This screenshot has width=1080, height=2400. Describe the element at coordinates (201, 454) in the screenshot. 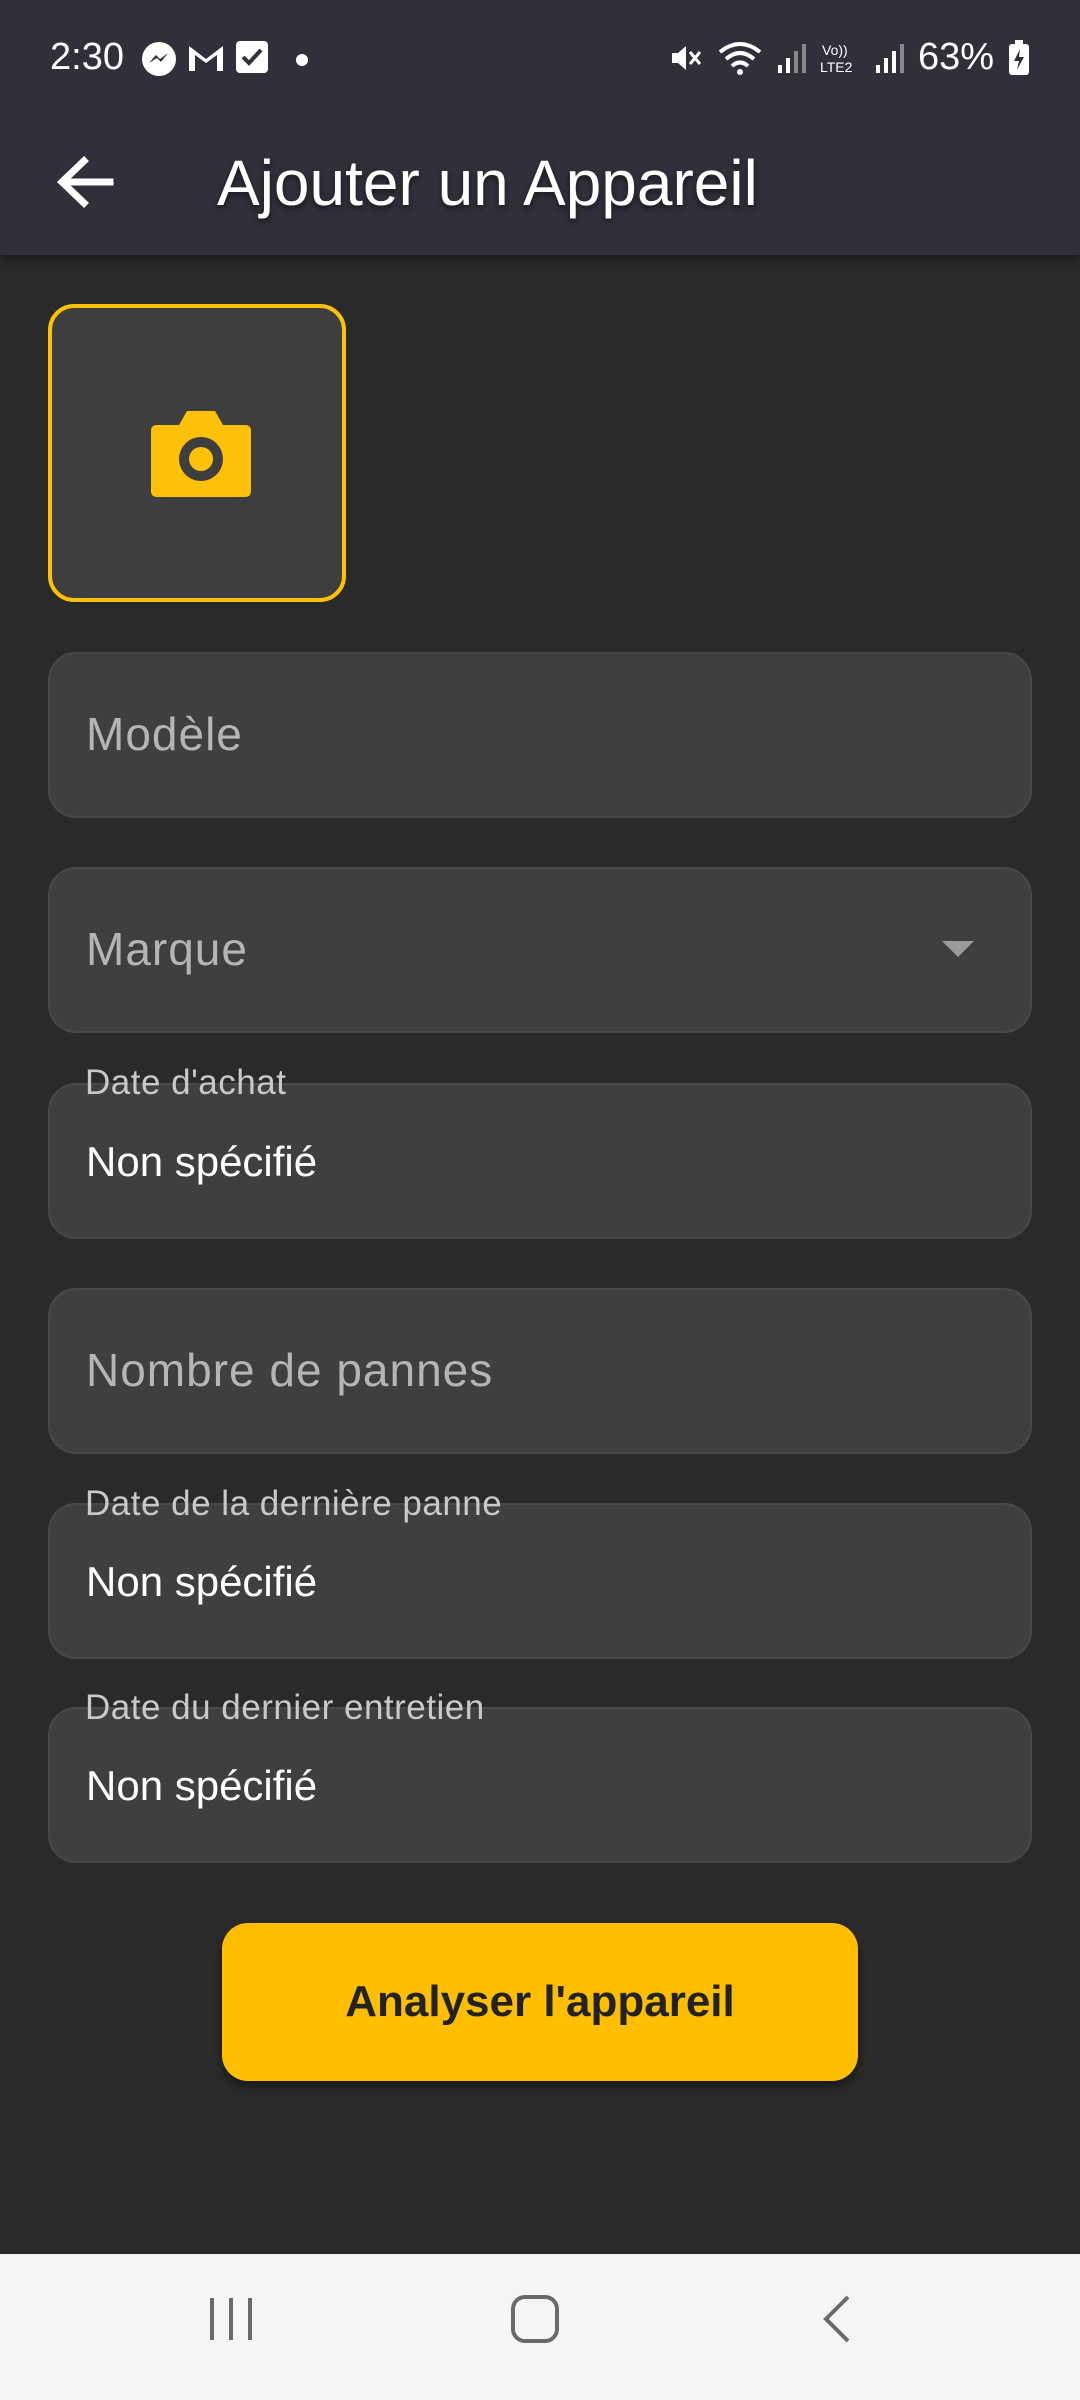

I see `camera-icon` at that location.